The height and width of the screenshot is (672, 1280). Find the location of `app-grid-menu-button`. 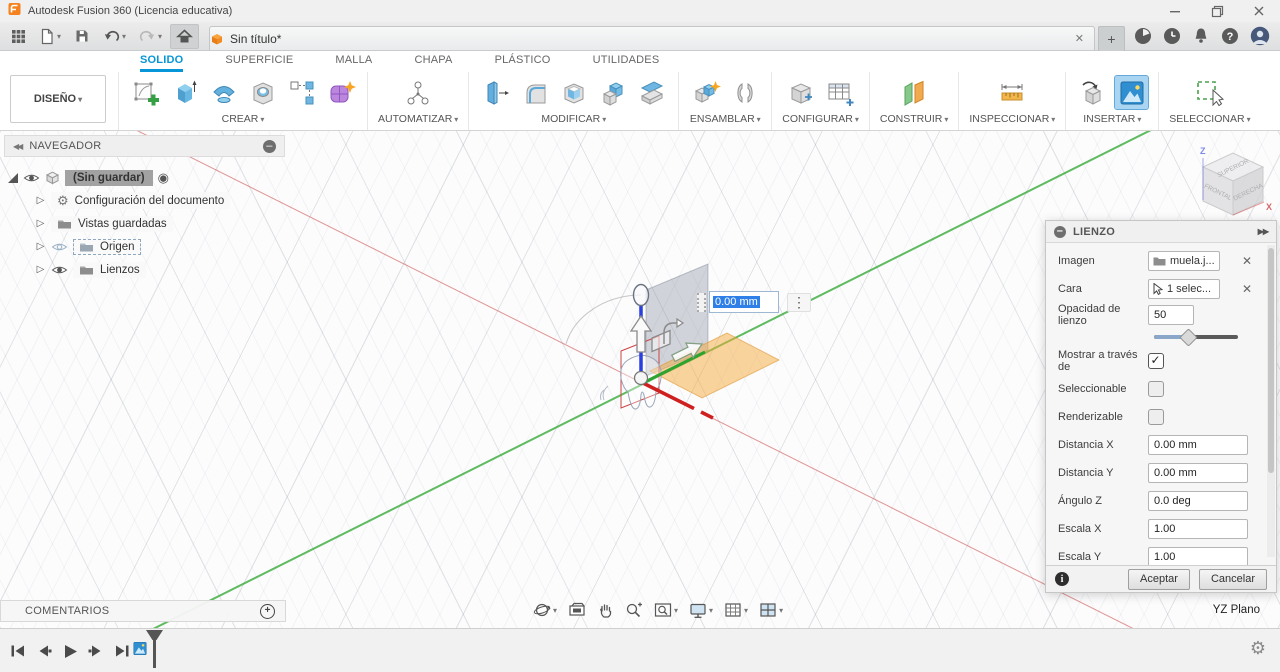

app-grid-menu-button is located at coordinates (18, 36).